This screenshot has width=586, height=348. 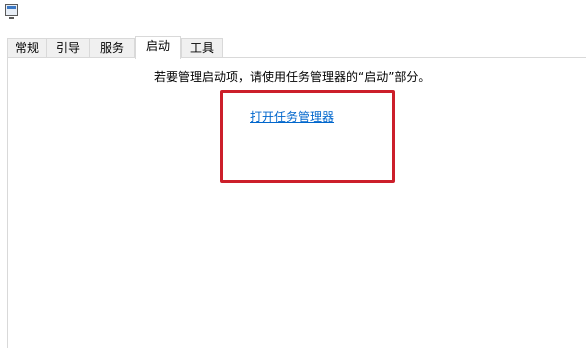 What do you see at coordinates (292, 77) in the screenshot?
I see `startup-message: 若要管理启动项，请使用任务管理器的“启动”部分。` at bounding box center [292, 77].